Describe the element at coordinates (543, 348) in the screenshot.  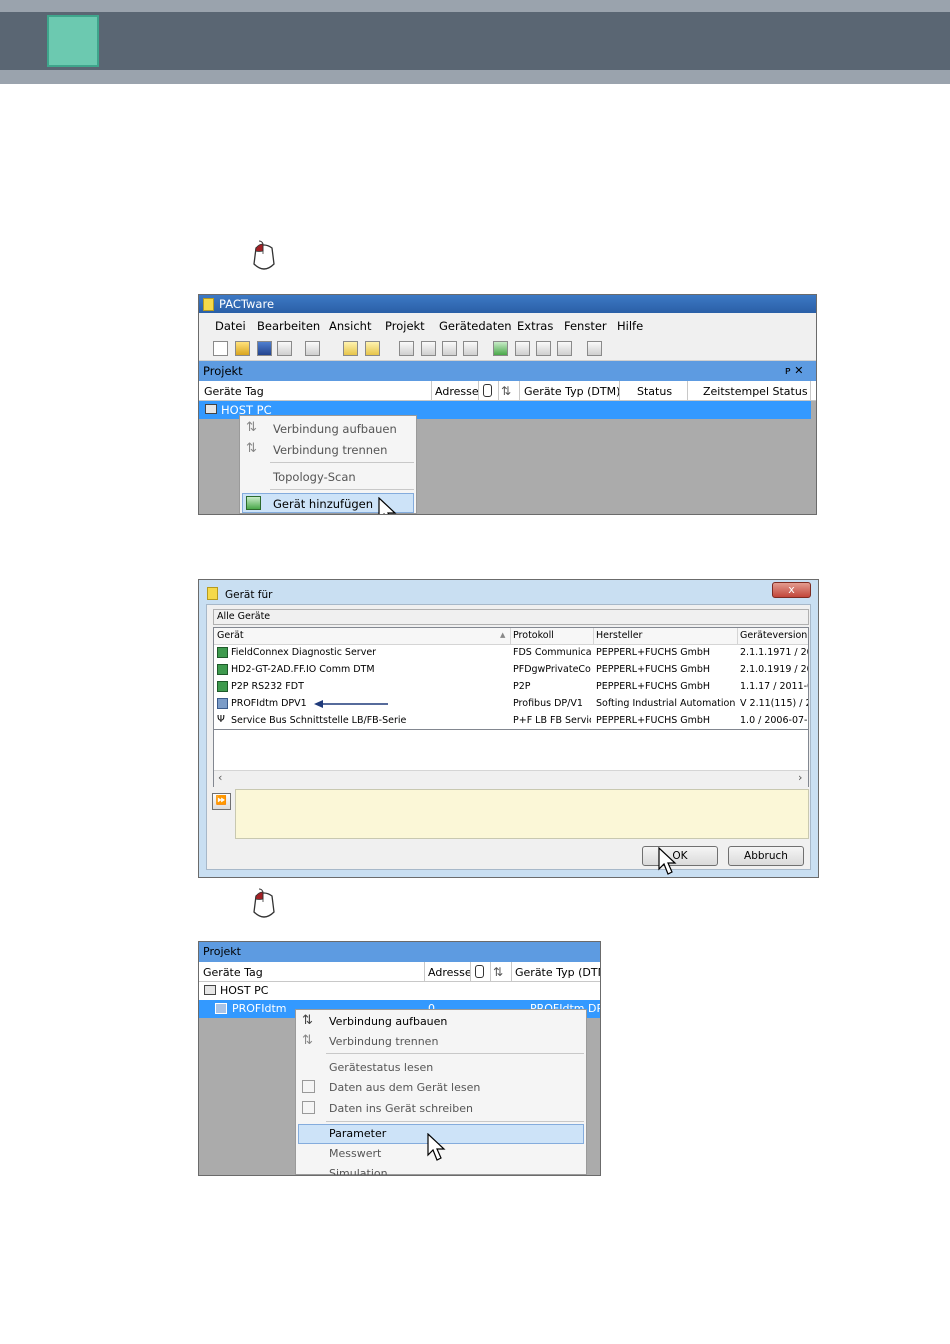
I see `connect-icon` at that location.